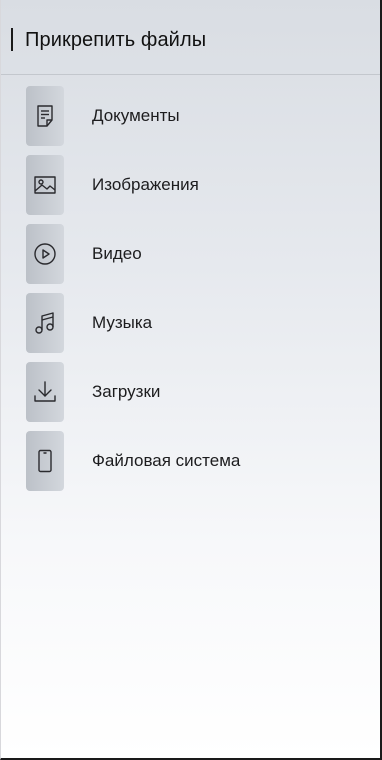  Describe the element at coordinates (45, 254) in the screenshot. I see `play-icon` at that location.